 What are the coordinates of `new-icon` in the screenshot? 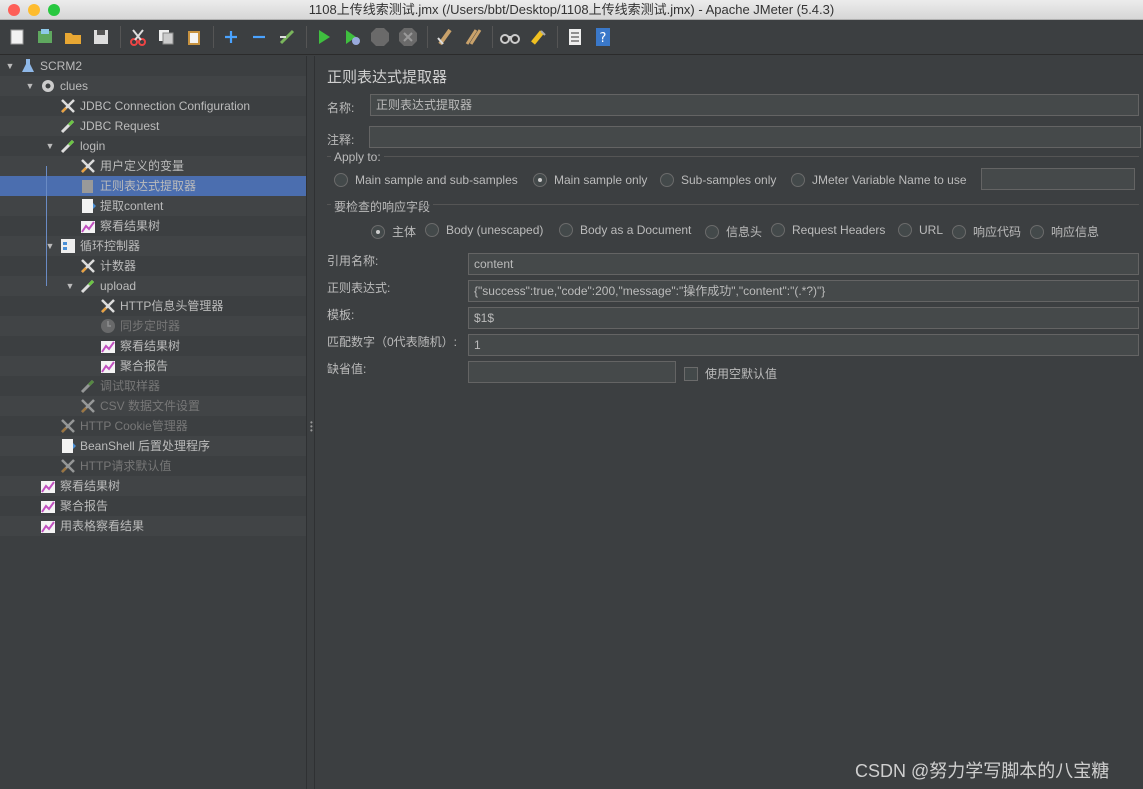 It's located at (17, 37).